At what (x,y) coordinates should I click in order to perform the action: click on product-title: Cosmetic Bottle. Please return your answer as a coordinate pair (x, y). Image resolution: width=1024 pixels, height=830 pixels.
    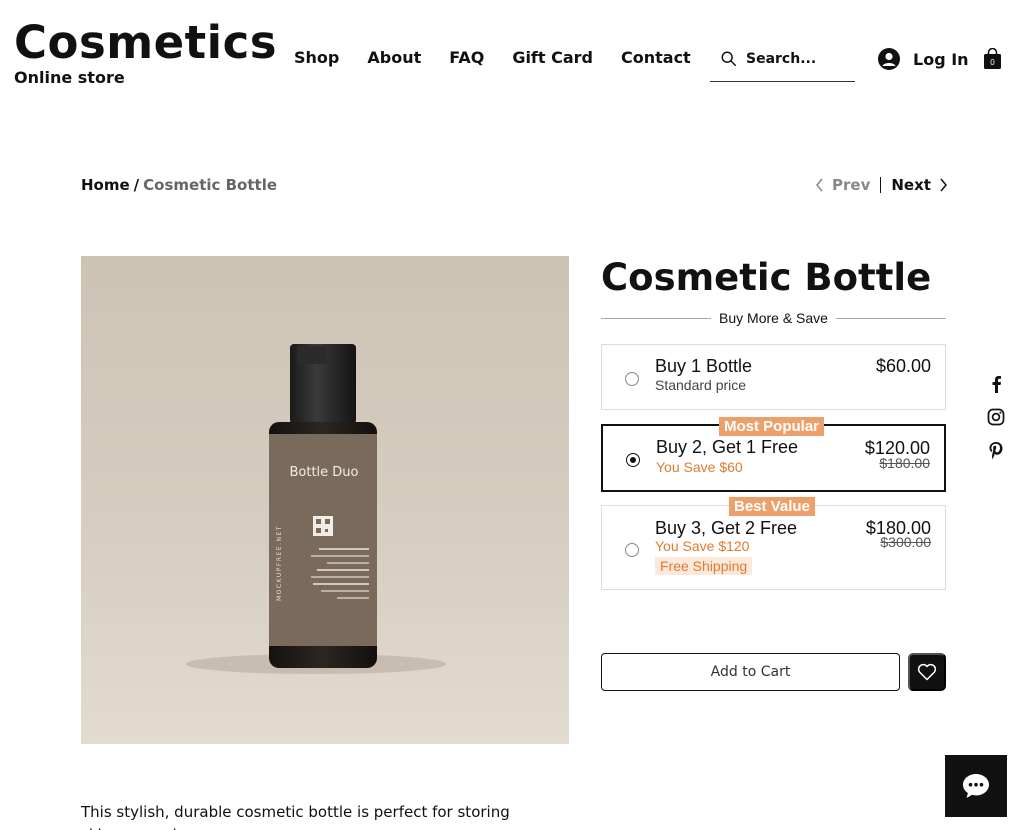
    Looking at the image, I should click on (766, 277).